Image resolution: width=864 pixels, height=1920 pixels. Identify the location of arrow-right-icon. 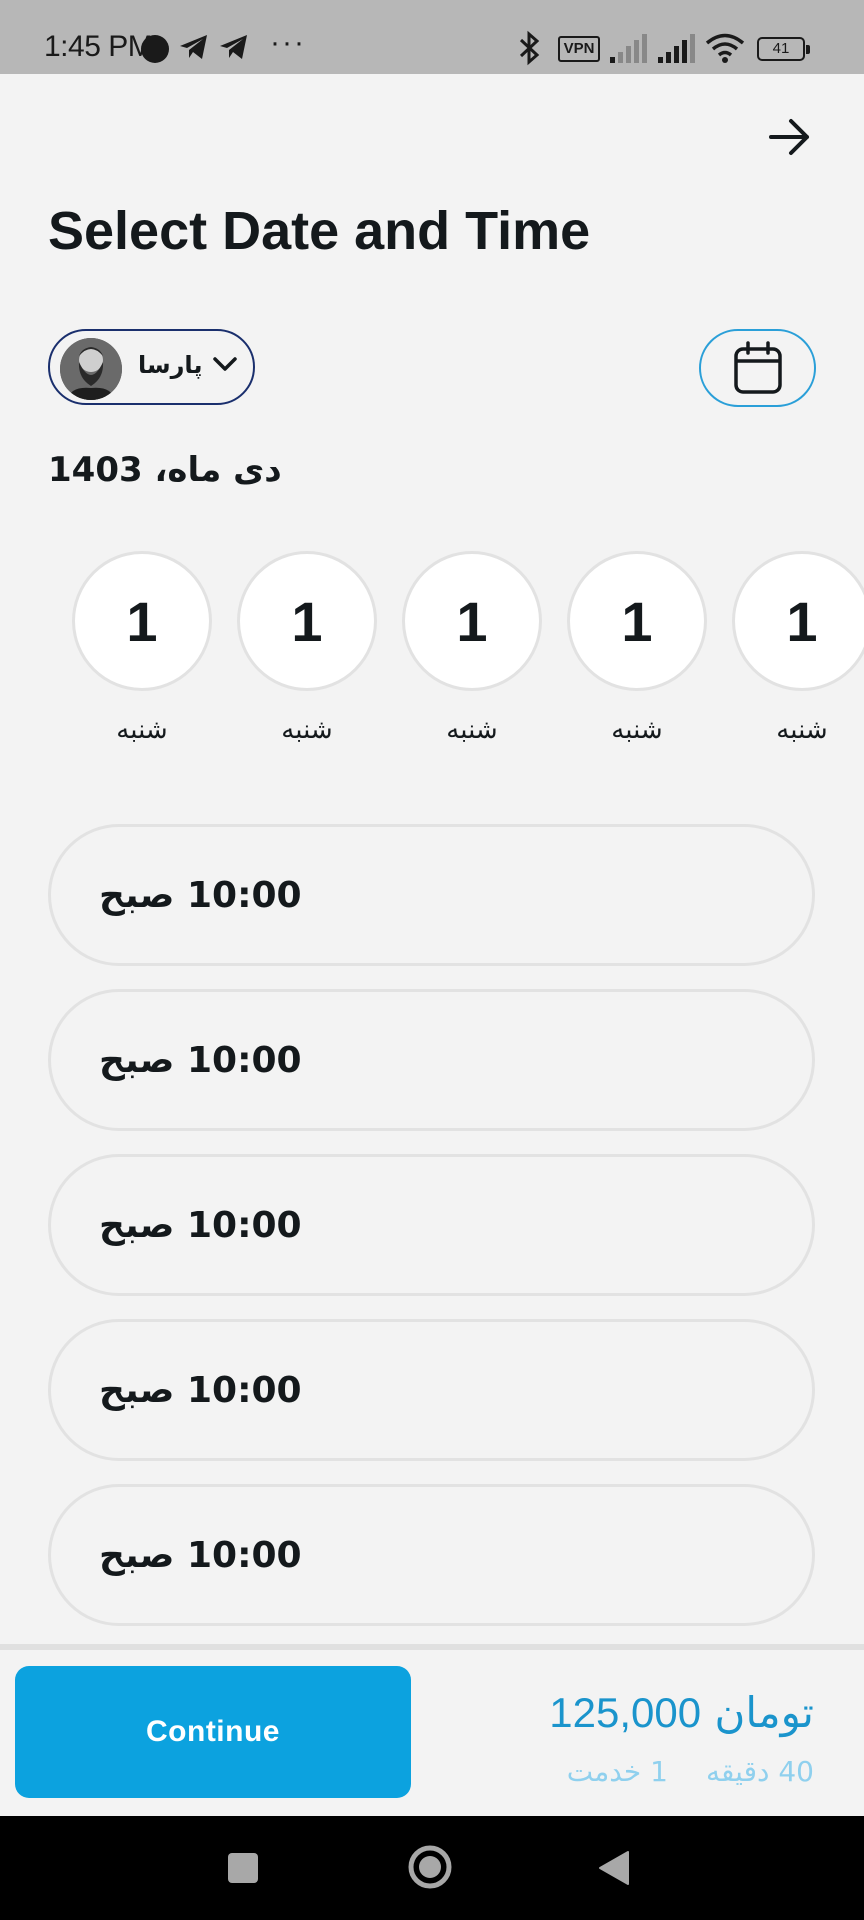
(789, 137).